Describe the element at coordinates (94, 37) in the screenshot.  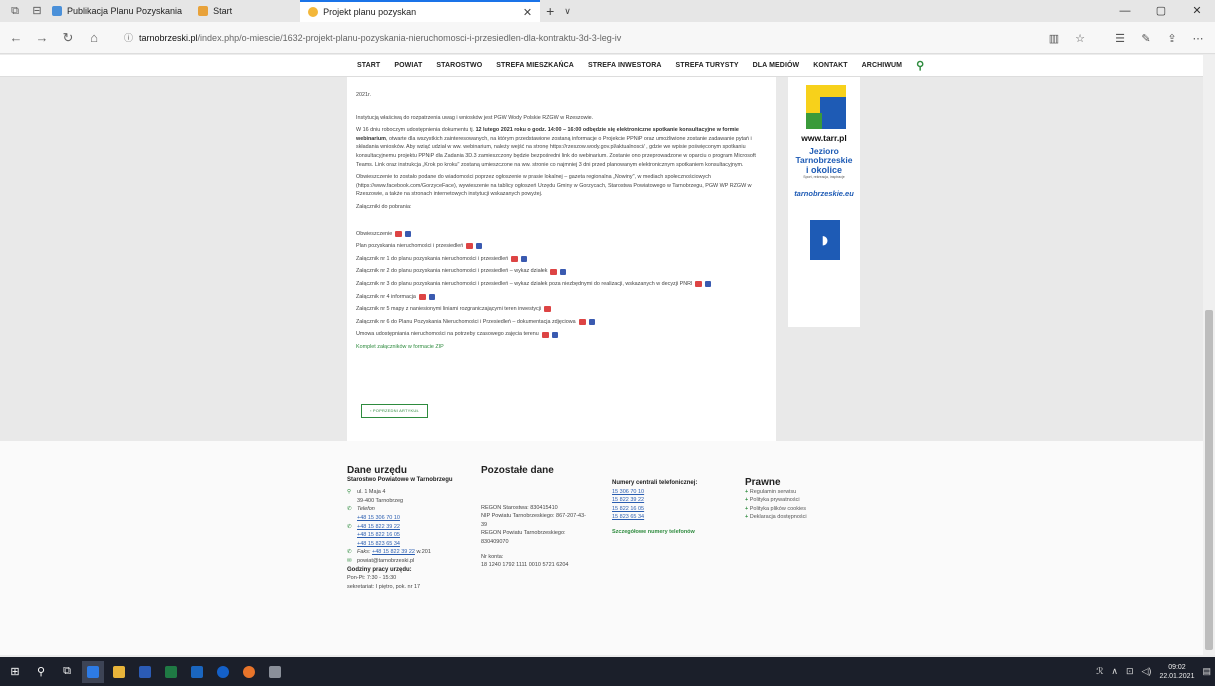
I see `home-icon: ⌂` at that location.